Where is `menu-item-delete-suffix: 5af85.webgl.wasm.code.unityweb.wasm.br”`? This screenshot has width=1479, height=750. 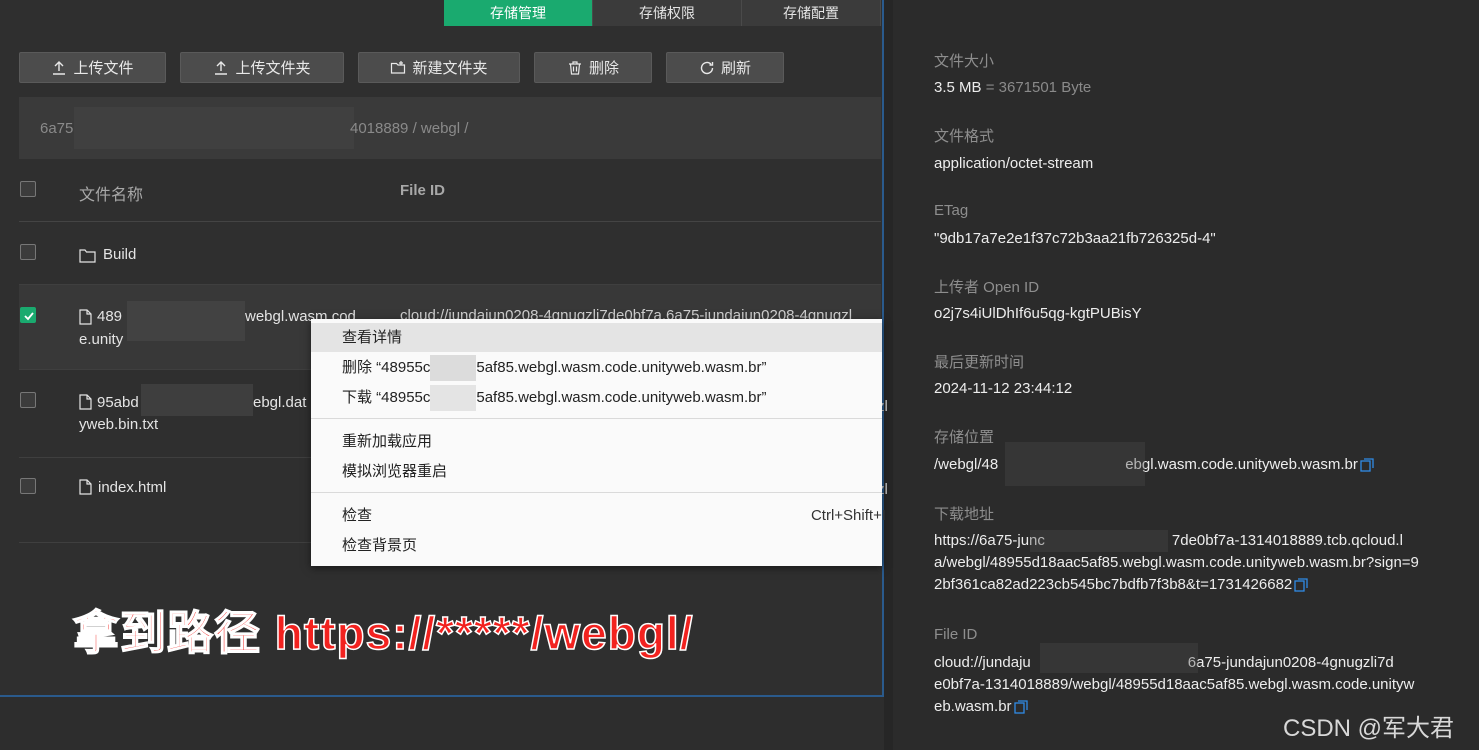
menu-item-delete-suffix: 5af85.webgl.wasm.code.unityweb.wasm.br” is located at coordinates (621, 367).